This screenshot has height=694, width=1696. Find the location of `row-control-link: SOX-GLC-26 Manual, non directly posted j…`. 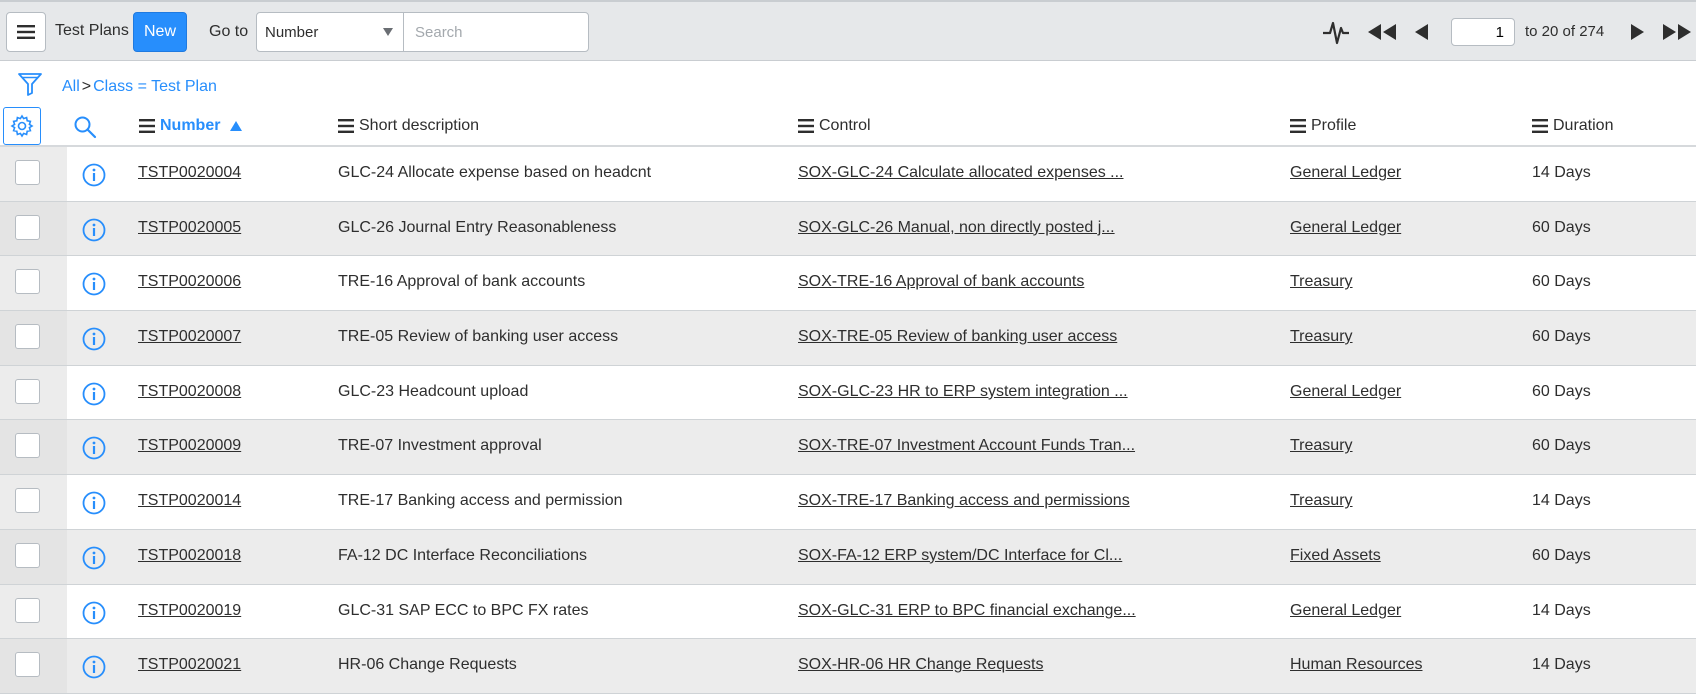

row-control-link: SOX-GLC-26 Manual, non directly posted j… is located at coordinates (956, 228).